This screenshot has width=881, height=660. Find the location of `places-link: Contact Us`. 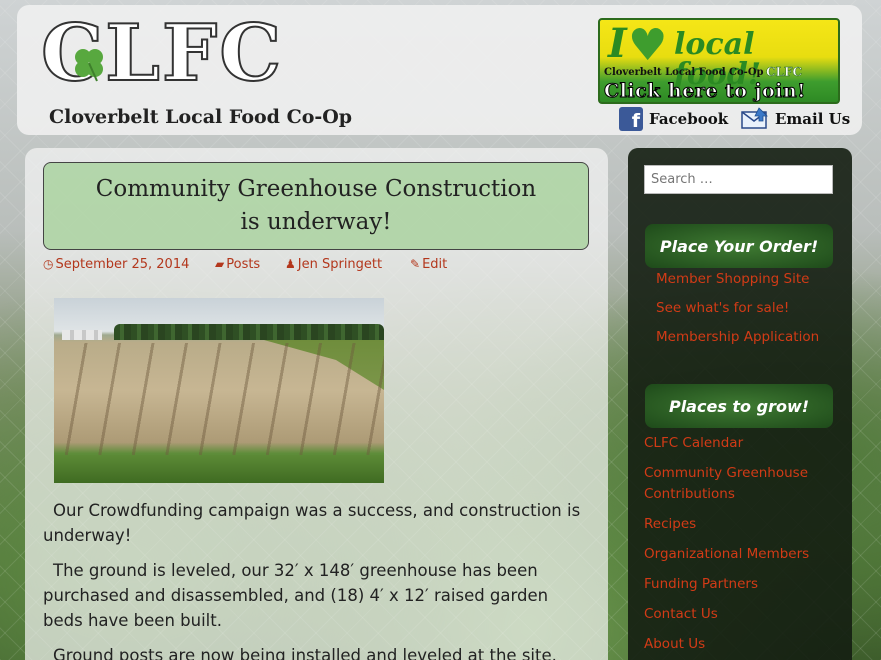

places-link: Contact Us is located at coordinates (681, 614).